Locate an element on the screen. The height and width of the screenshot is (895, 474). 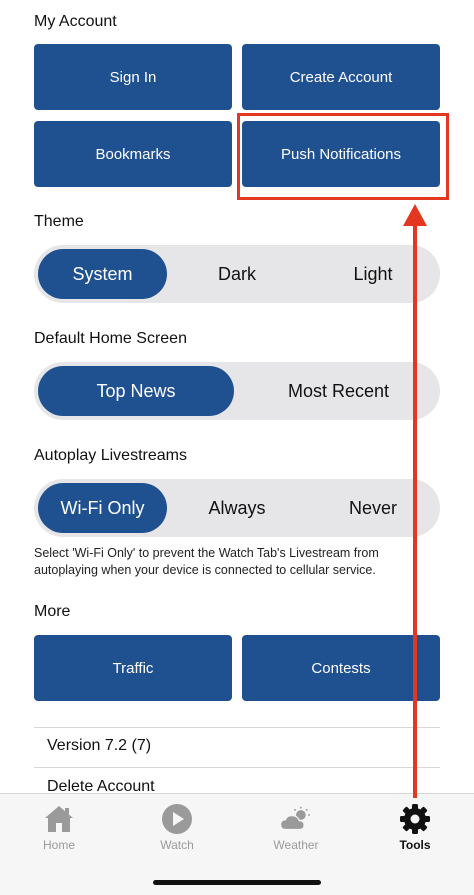
autoplay-segmented-control: Wi-Fi Only Always Never is located at coordinates (237, 508).